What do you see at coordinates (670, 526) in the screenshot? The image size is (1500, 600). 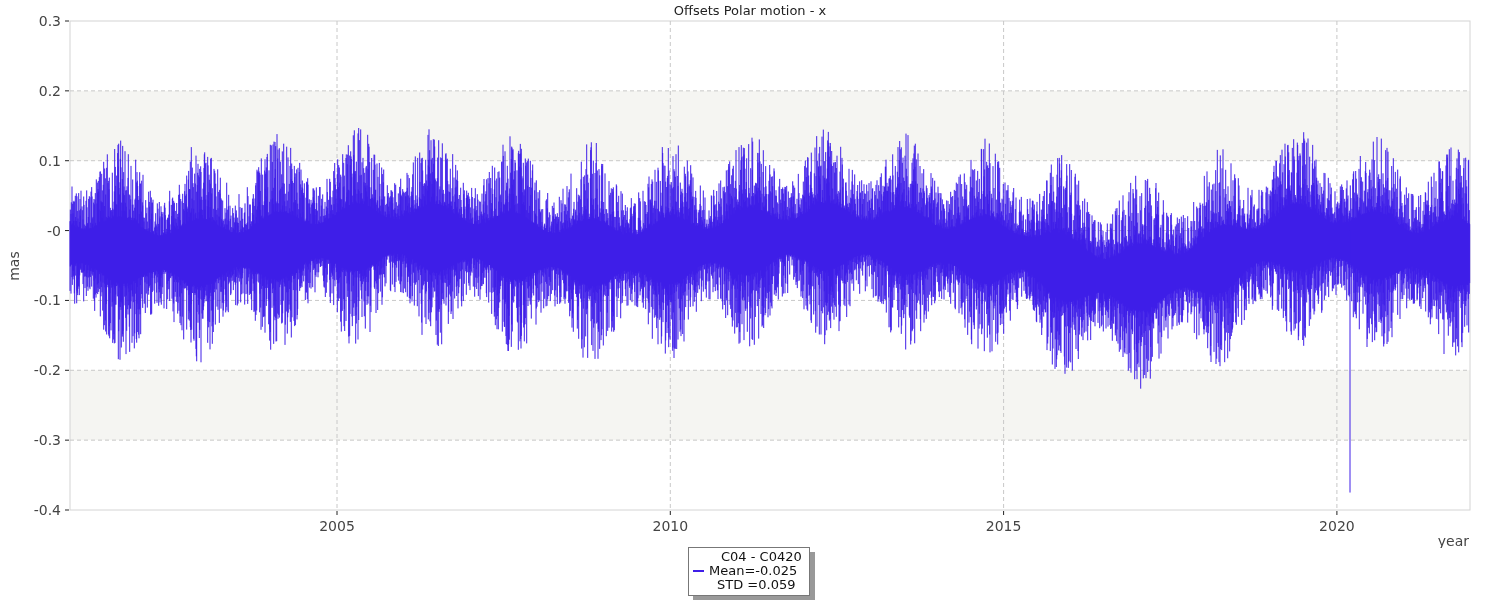 I see `x-tick-label: 2010` at bounding box center [670, 526].